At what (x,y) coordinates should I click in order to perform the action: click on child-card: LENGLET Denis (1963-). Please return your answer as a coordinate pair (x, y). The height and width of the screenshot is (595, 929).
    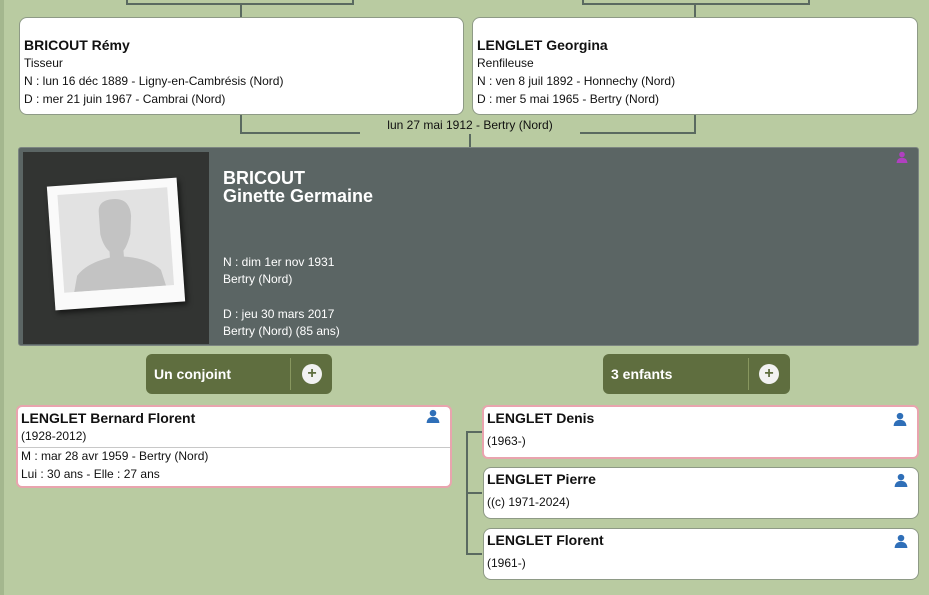
    Looking at the image, I should click on (700, 432).